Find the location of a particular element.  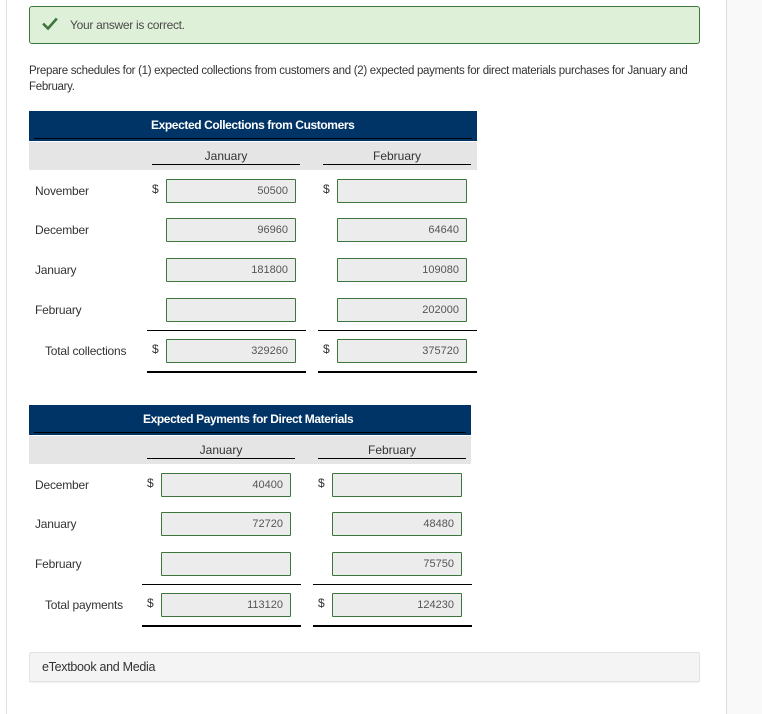

etextbook-label: eTextbook and Media is located at coordinates (99, 667).